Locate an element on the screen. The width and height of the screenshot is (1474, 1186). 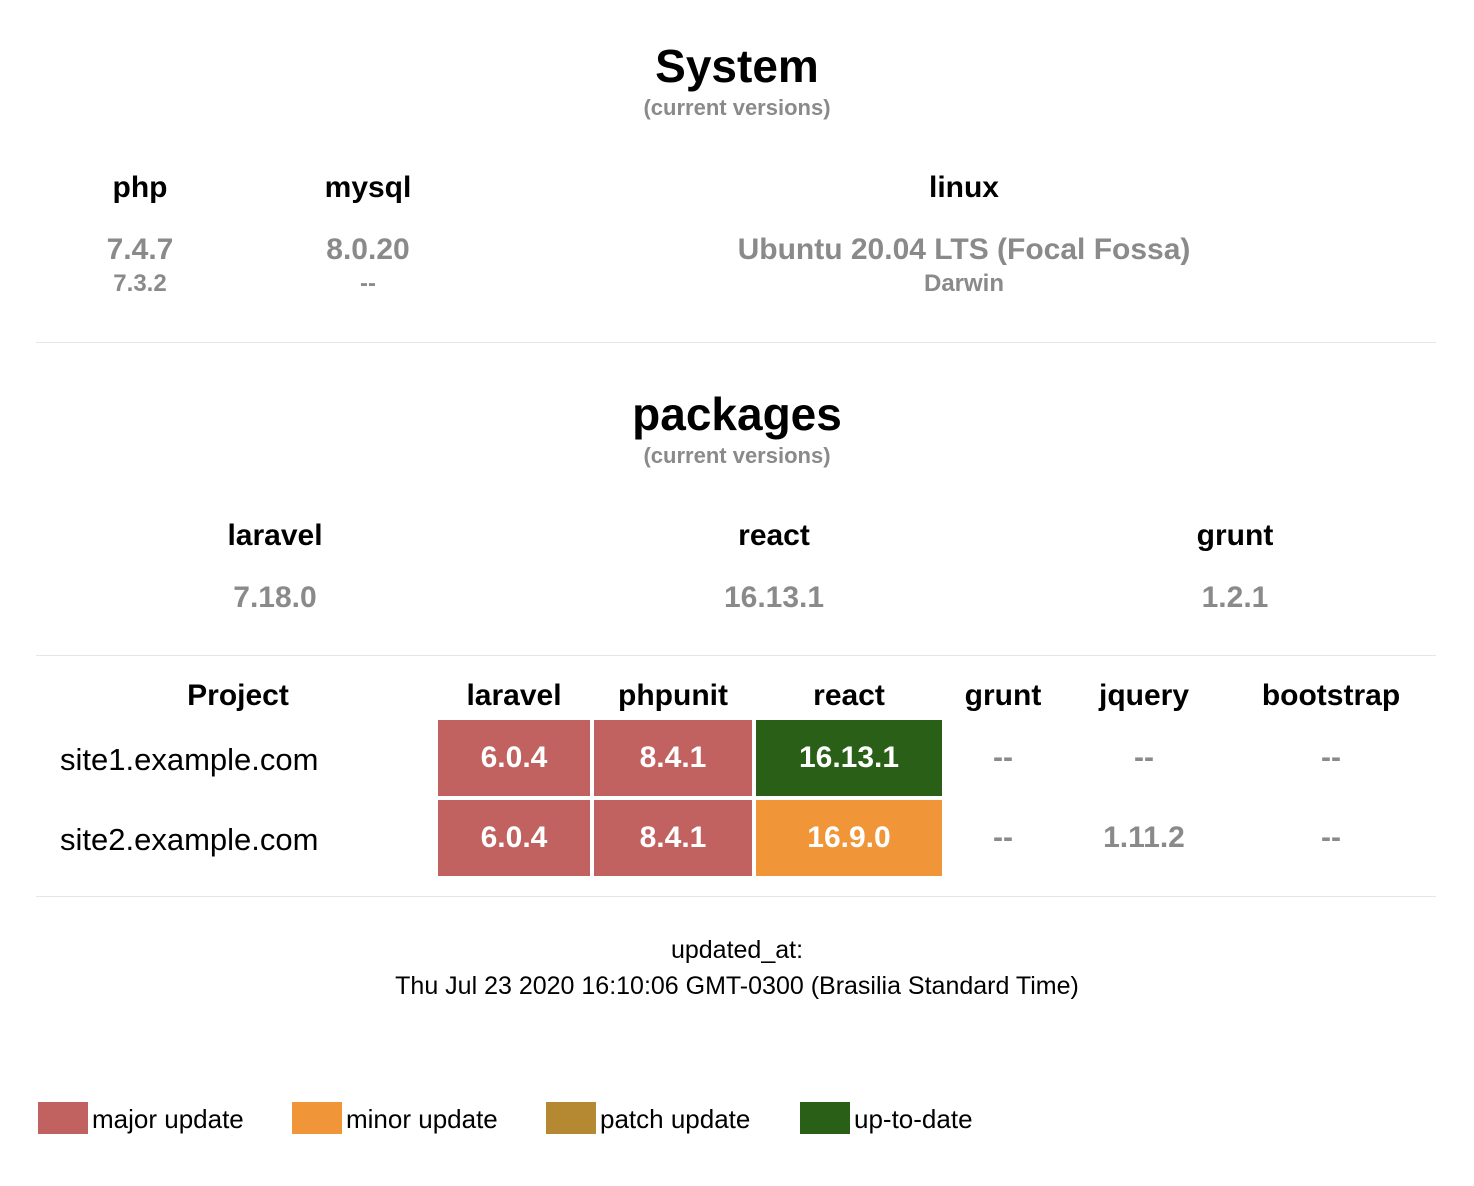
system-col-mysql: mysql 8.0.20 -- is located at coordinates (368, 234).